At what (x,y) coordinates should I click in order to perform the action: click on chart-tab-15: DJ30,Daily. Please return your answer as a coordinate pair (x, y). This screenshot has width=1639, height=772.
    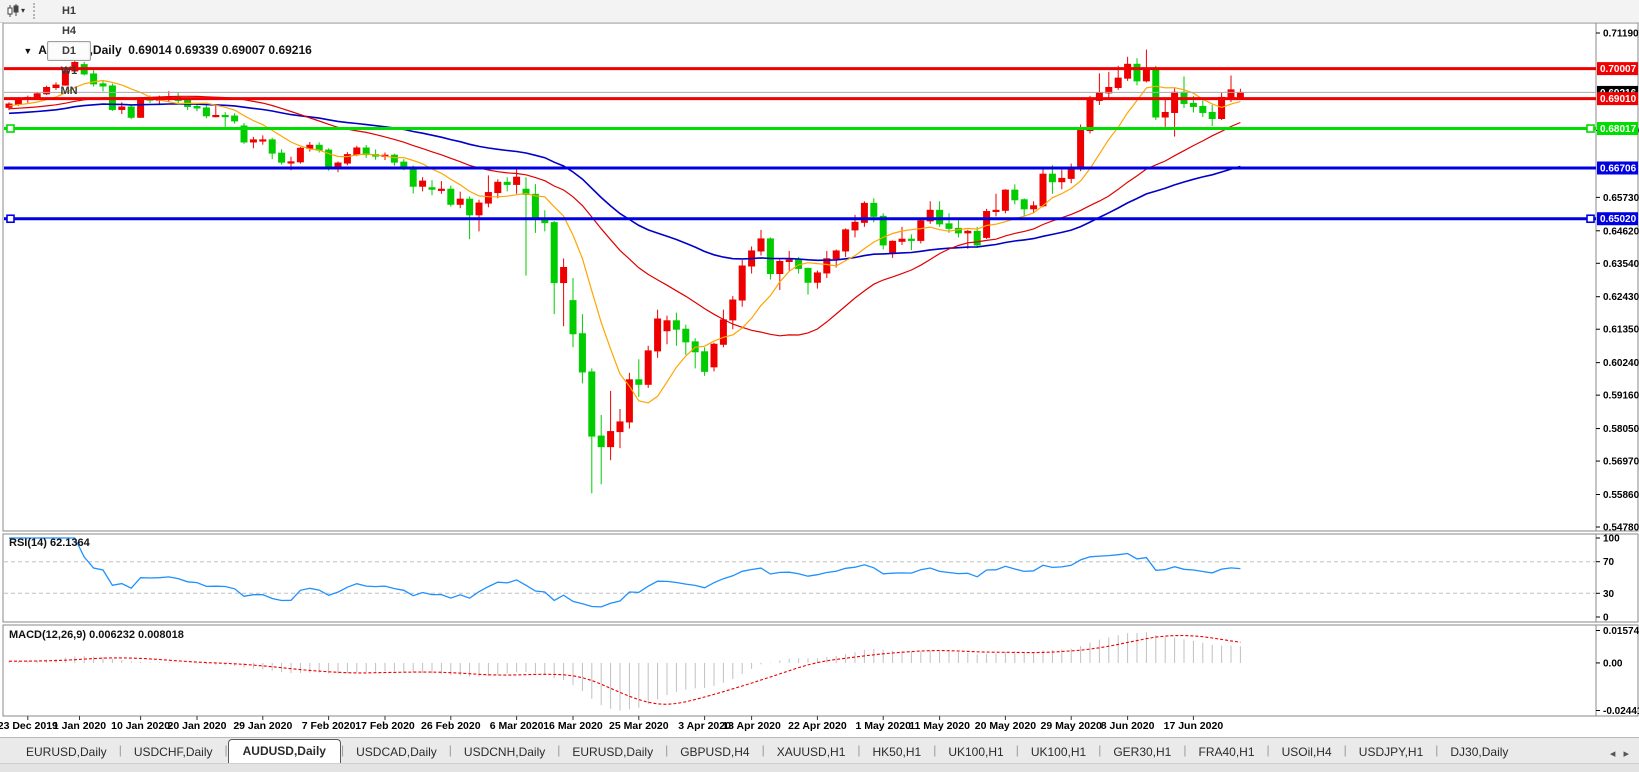
    Looking at the image, I should click on (1479, 752).